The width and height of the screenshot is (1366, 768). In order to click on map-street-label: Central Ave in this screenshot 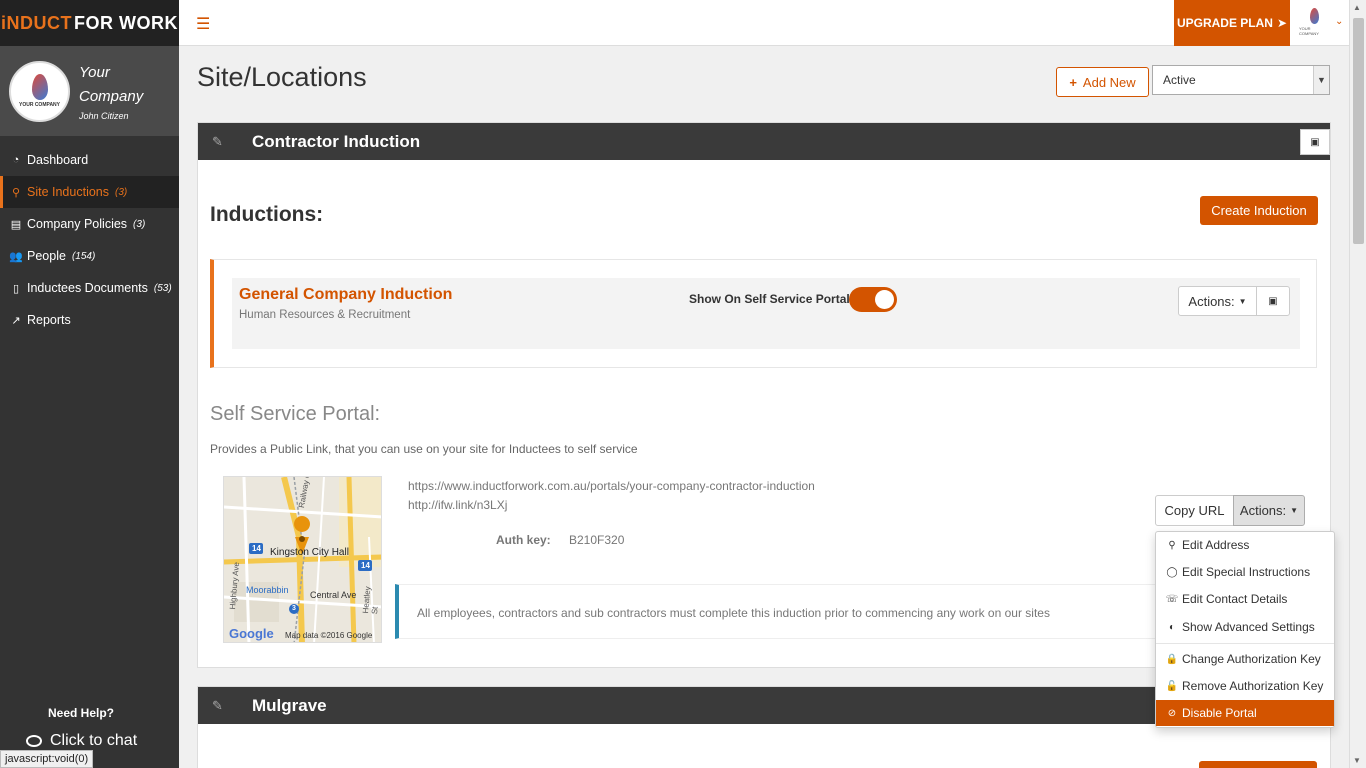, I will do `click(333, 595)`.